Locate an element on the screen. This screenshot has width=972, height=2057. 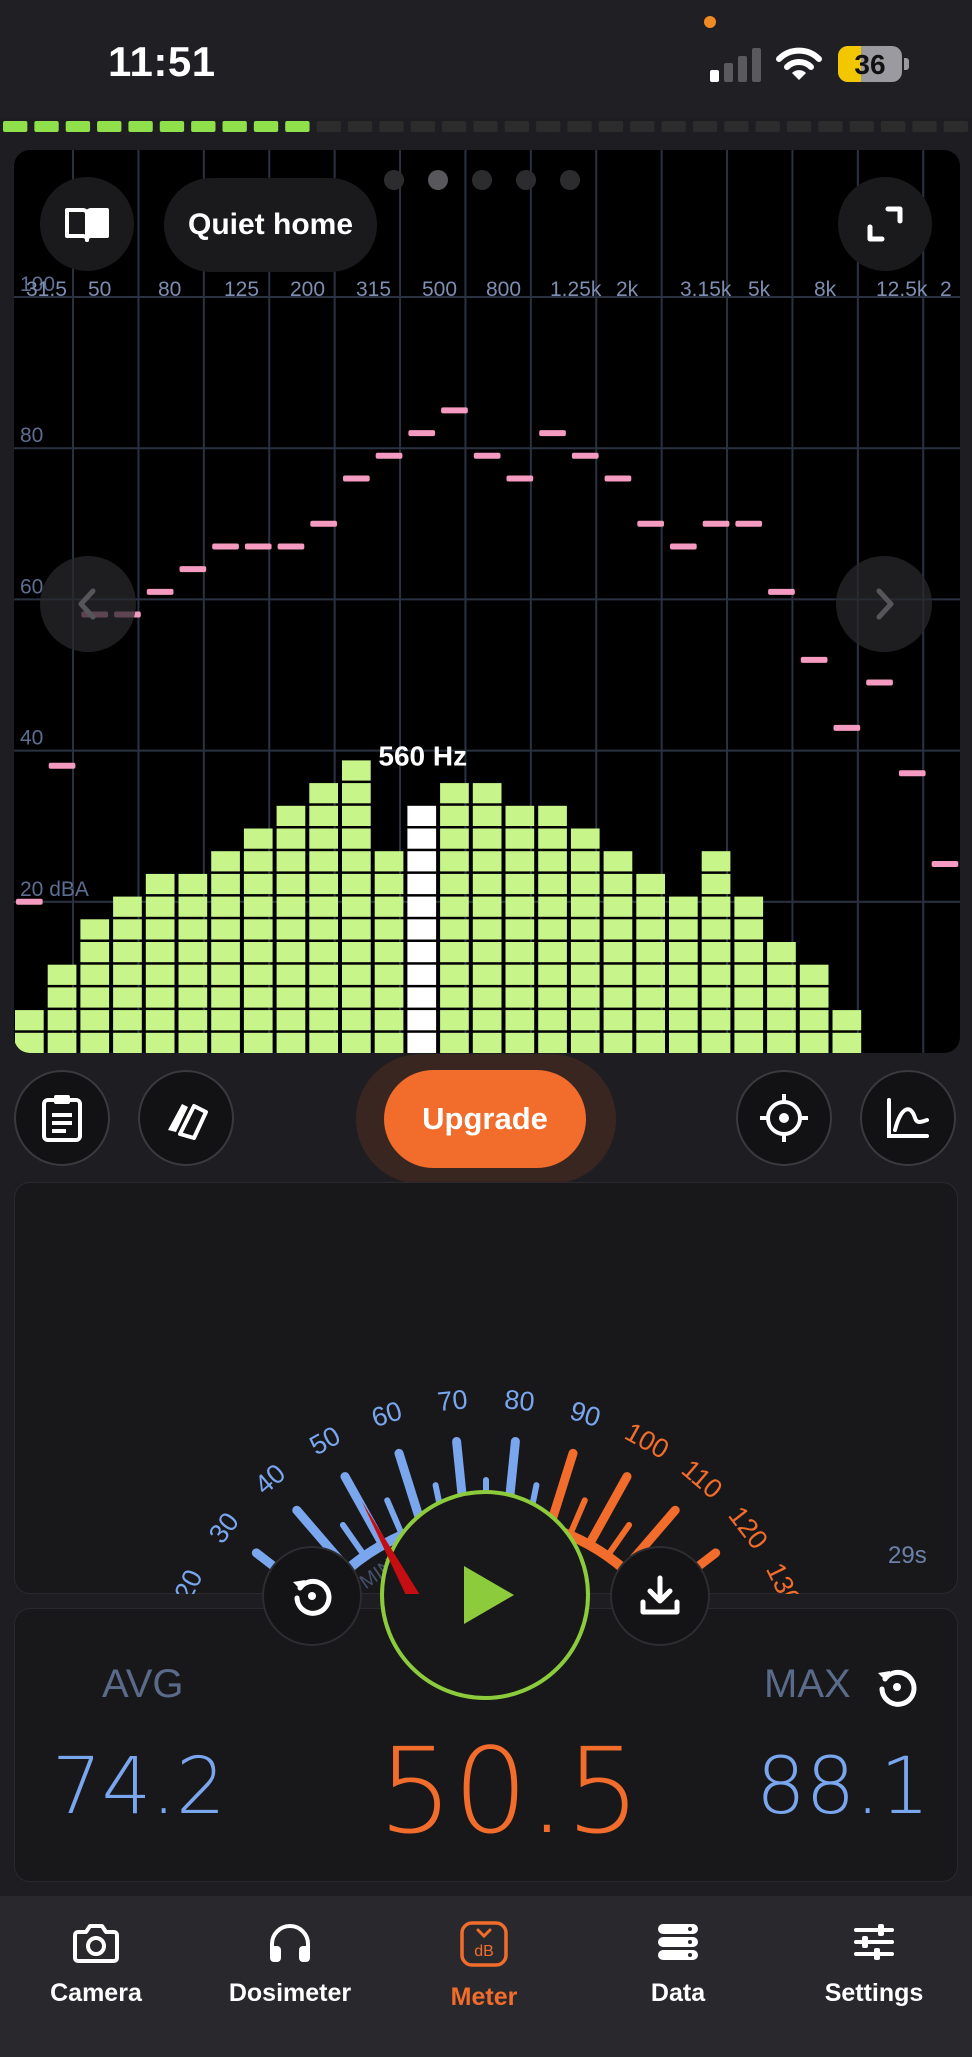
graph-button is located at coordinates (908, 1118).